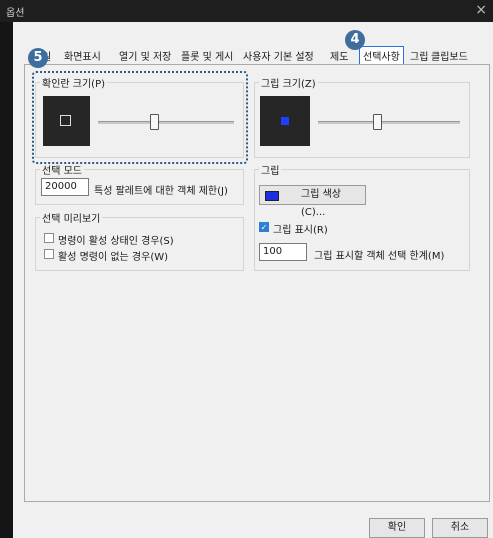 Image resolution: width=493 pixels, height=538 pixels. Describe the element at coordinates (65, 187) in the screenshot. I see `object-limit-input: 20000` at that location.